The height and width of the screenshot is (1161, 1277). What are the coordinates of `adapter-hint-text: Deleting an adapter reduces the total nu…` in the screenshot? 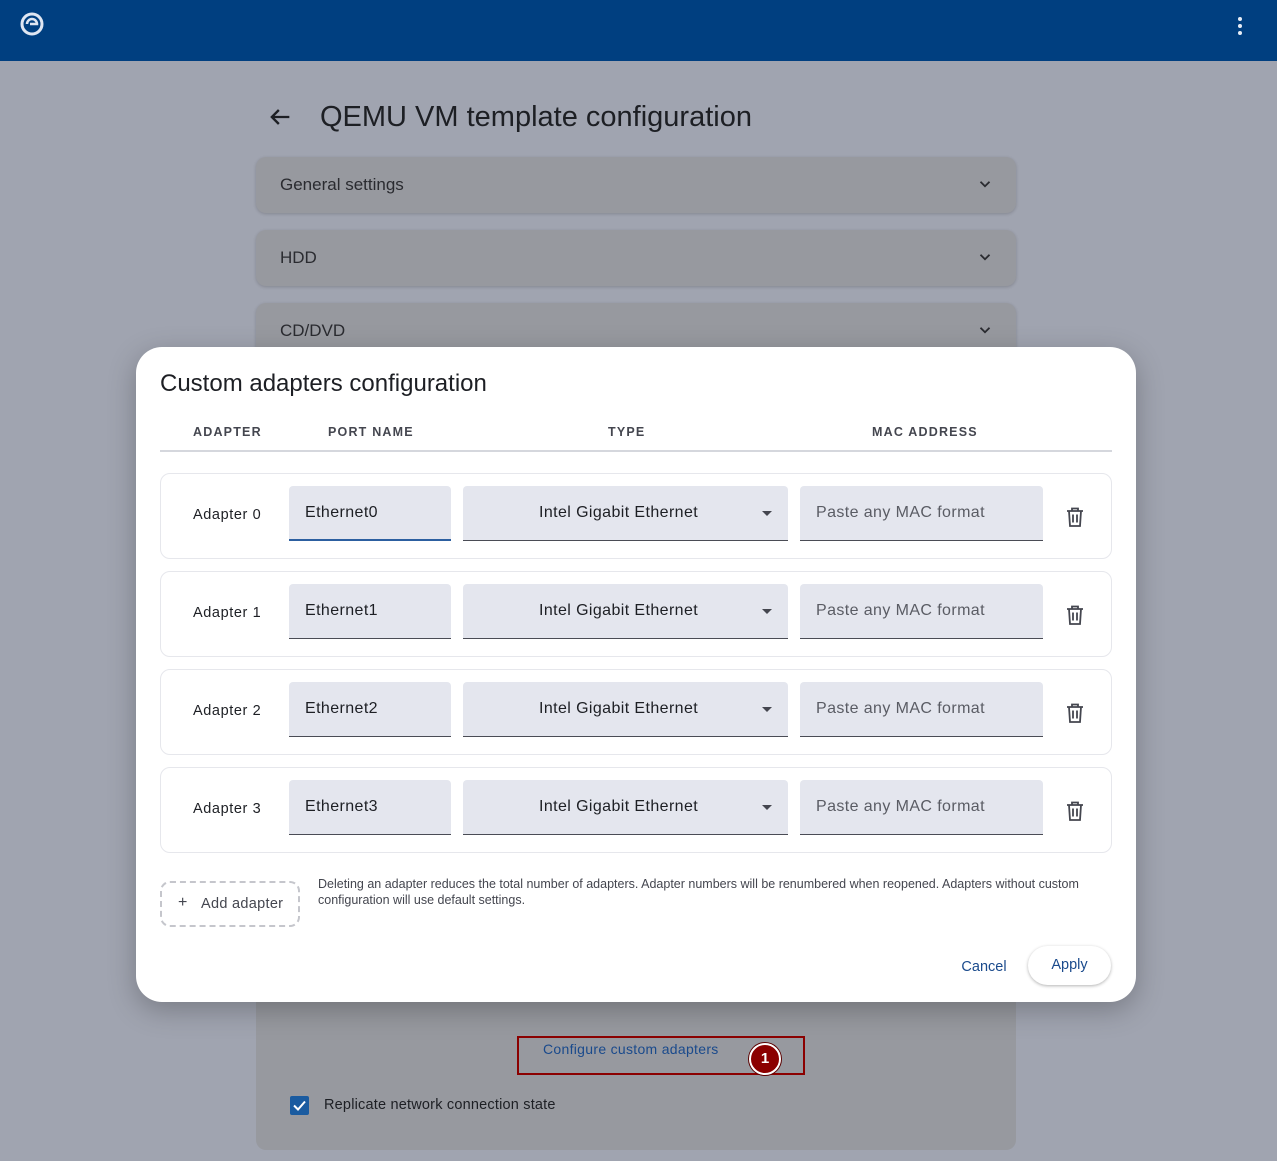 It's located at (698, 892).